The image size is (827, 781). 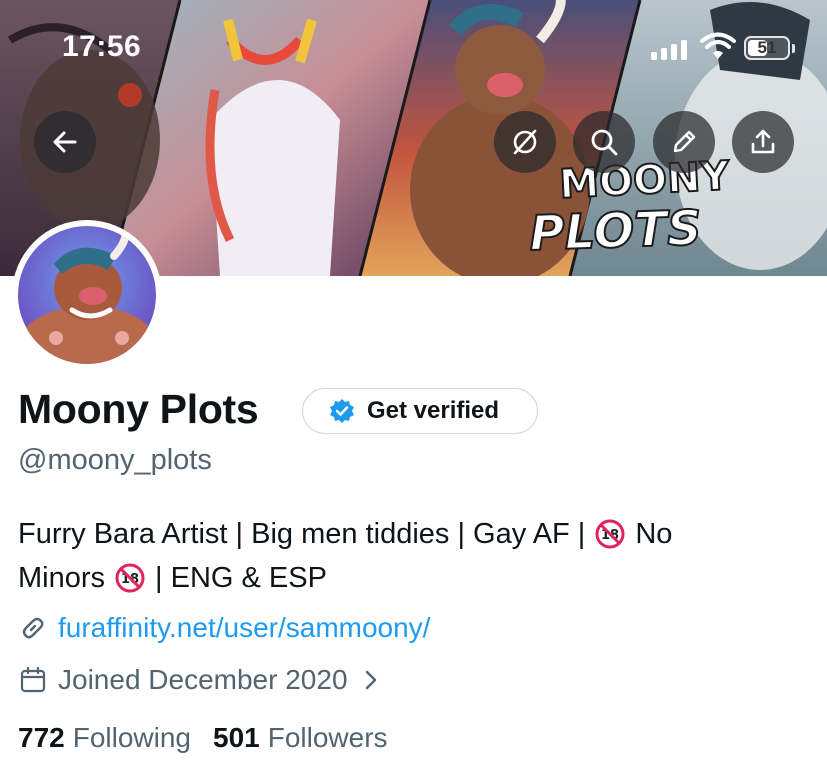 What do you see at coordinates (669, 49) in the screenshot?
I see `cellular-signal-icon` at bounding box center [669, 49].